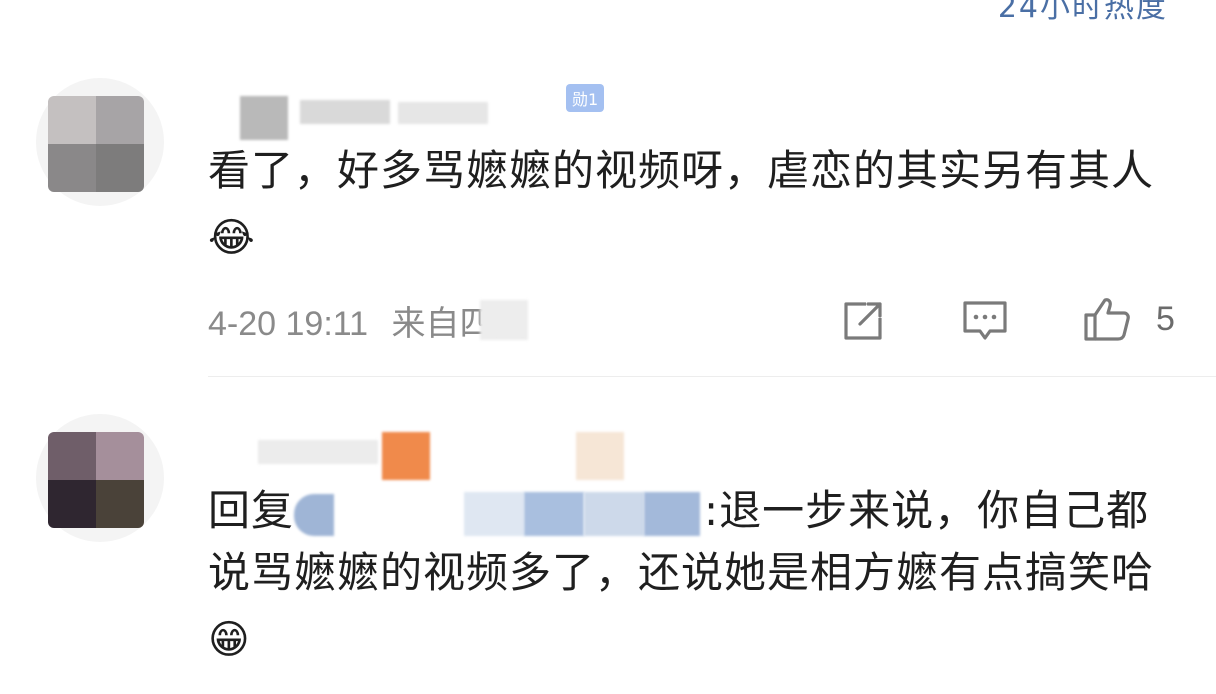 The width and height of the screenshot is (1216, 694). What do you see at coordinates (1083, 13) in the screenshot?
I see `hot-ranking-label: 24小时热度` at bounding box center [1083, 13].